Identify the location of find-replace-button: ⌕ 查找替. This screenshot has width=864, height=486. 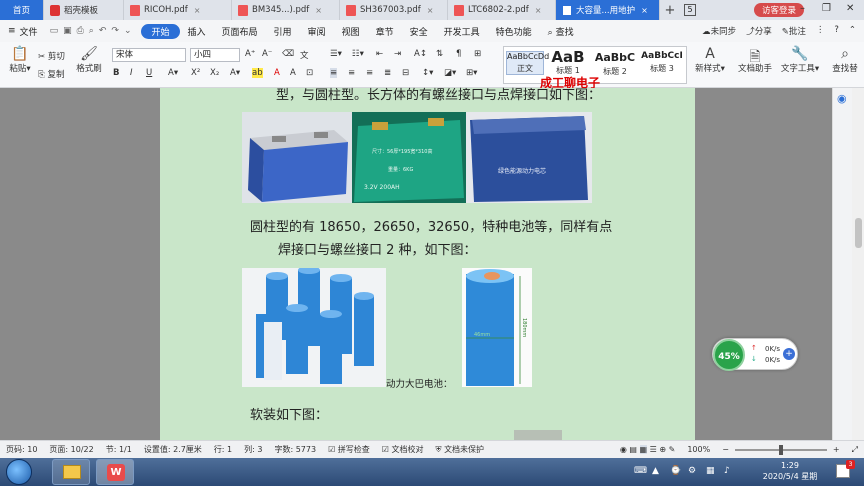
(845, 60).